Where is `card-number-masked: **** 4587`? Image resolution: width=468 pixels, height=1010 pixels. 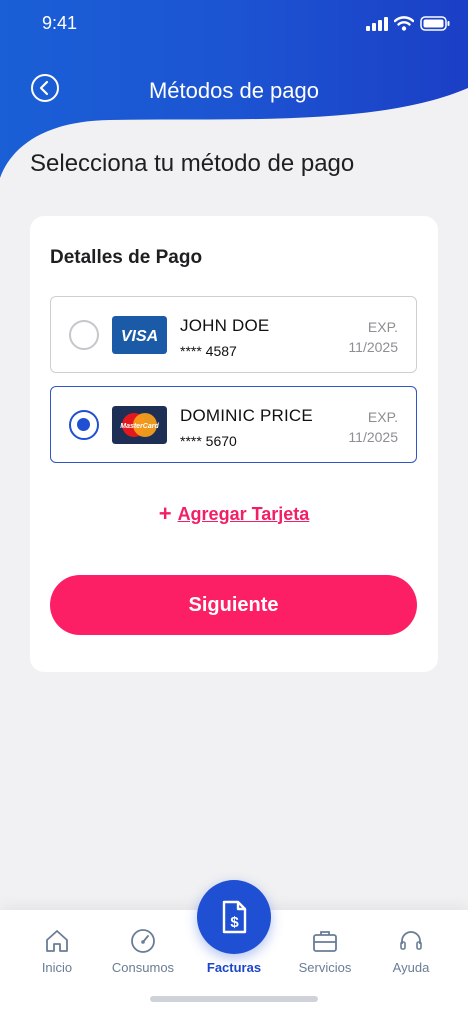
card-number-masked: **** 4587 is located at coordinates (208, 351).